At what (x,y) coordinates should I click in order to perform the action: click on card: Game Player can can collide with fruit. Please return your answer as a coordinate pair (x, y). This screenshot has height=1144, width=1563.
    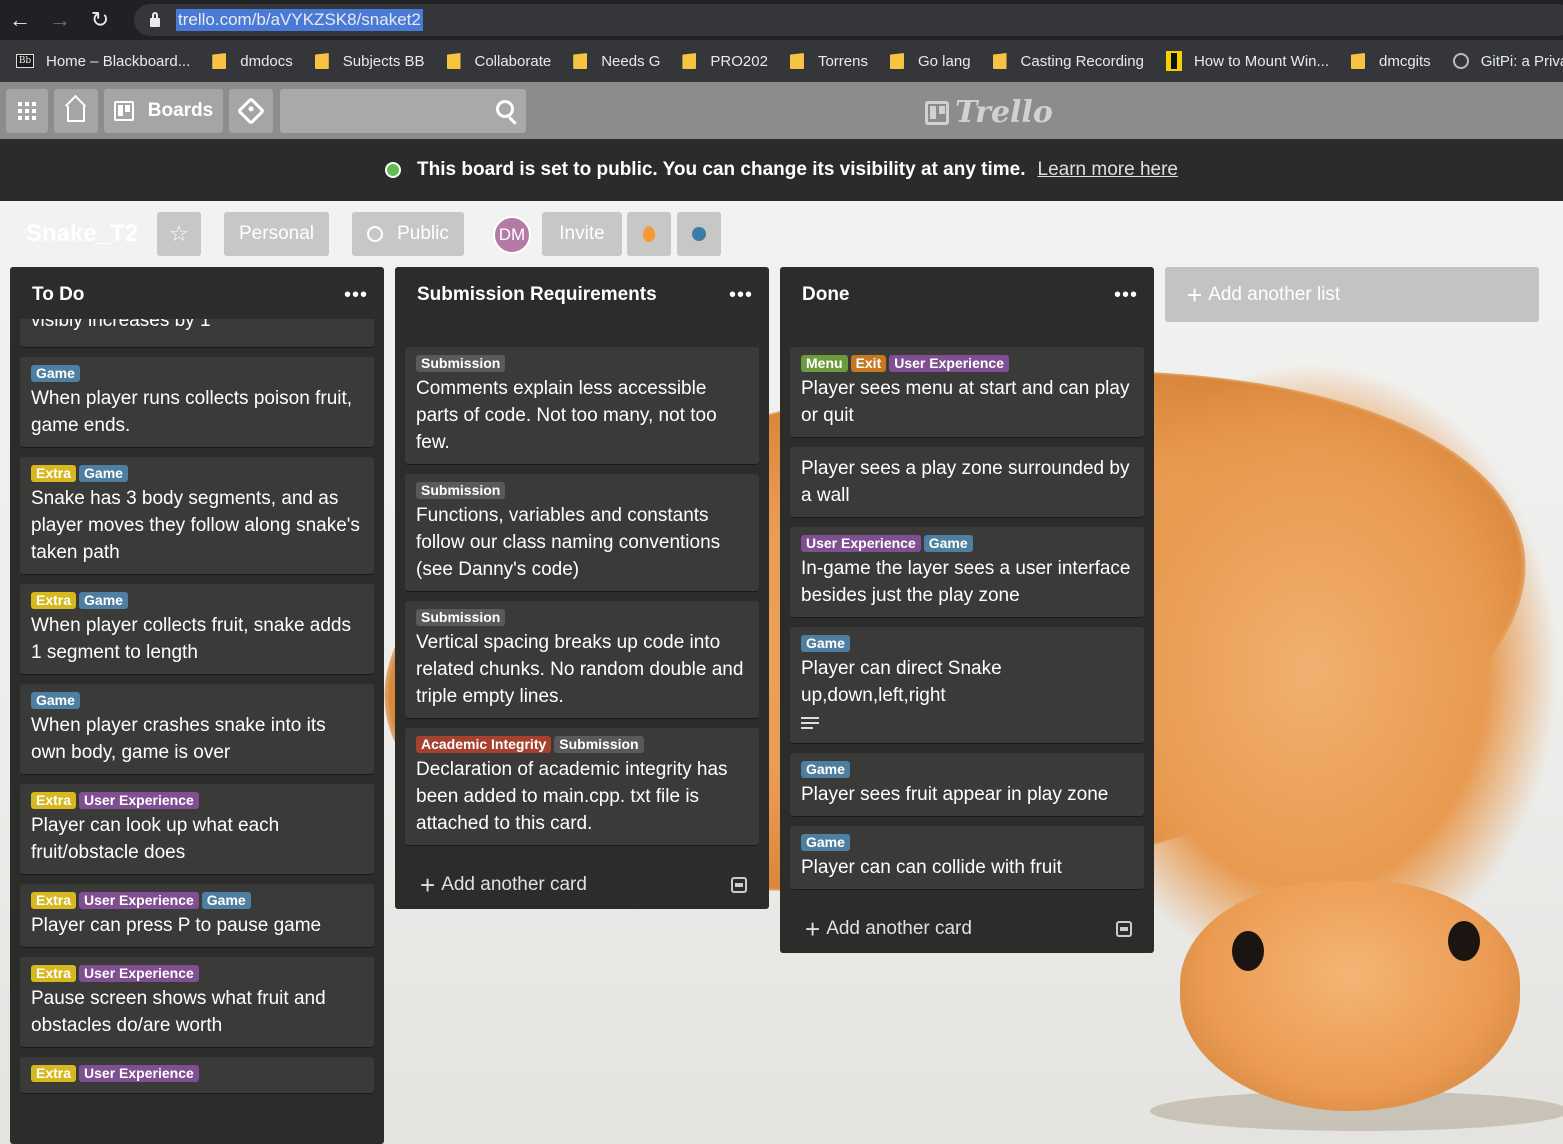
    Looking at the image, I should click on (967, 857).